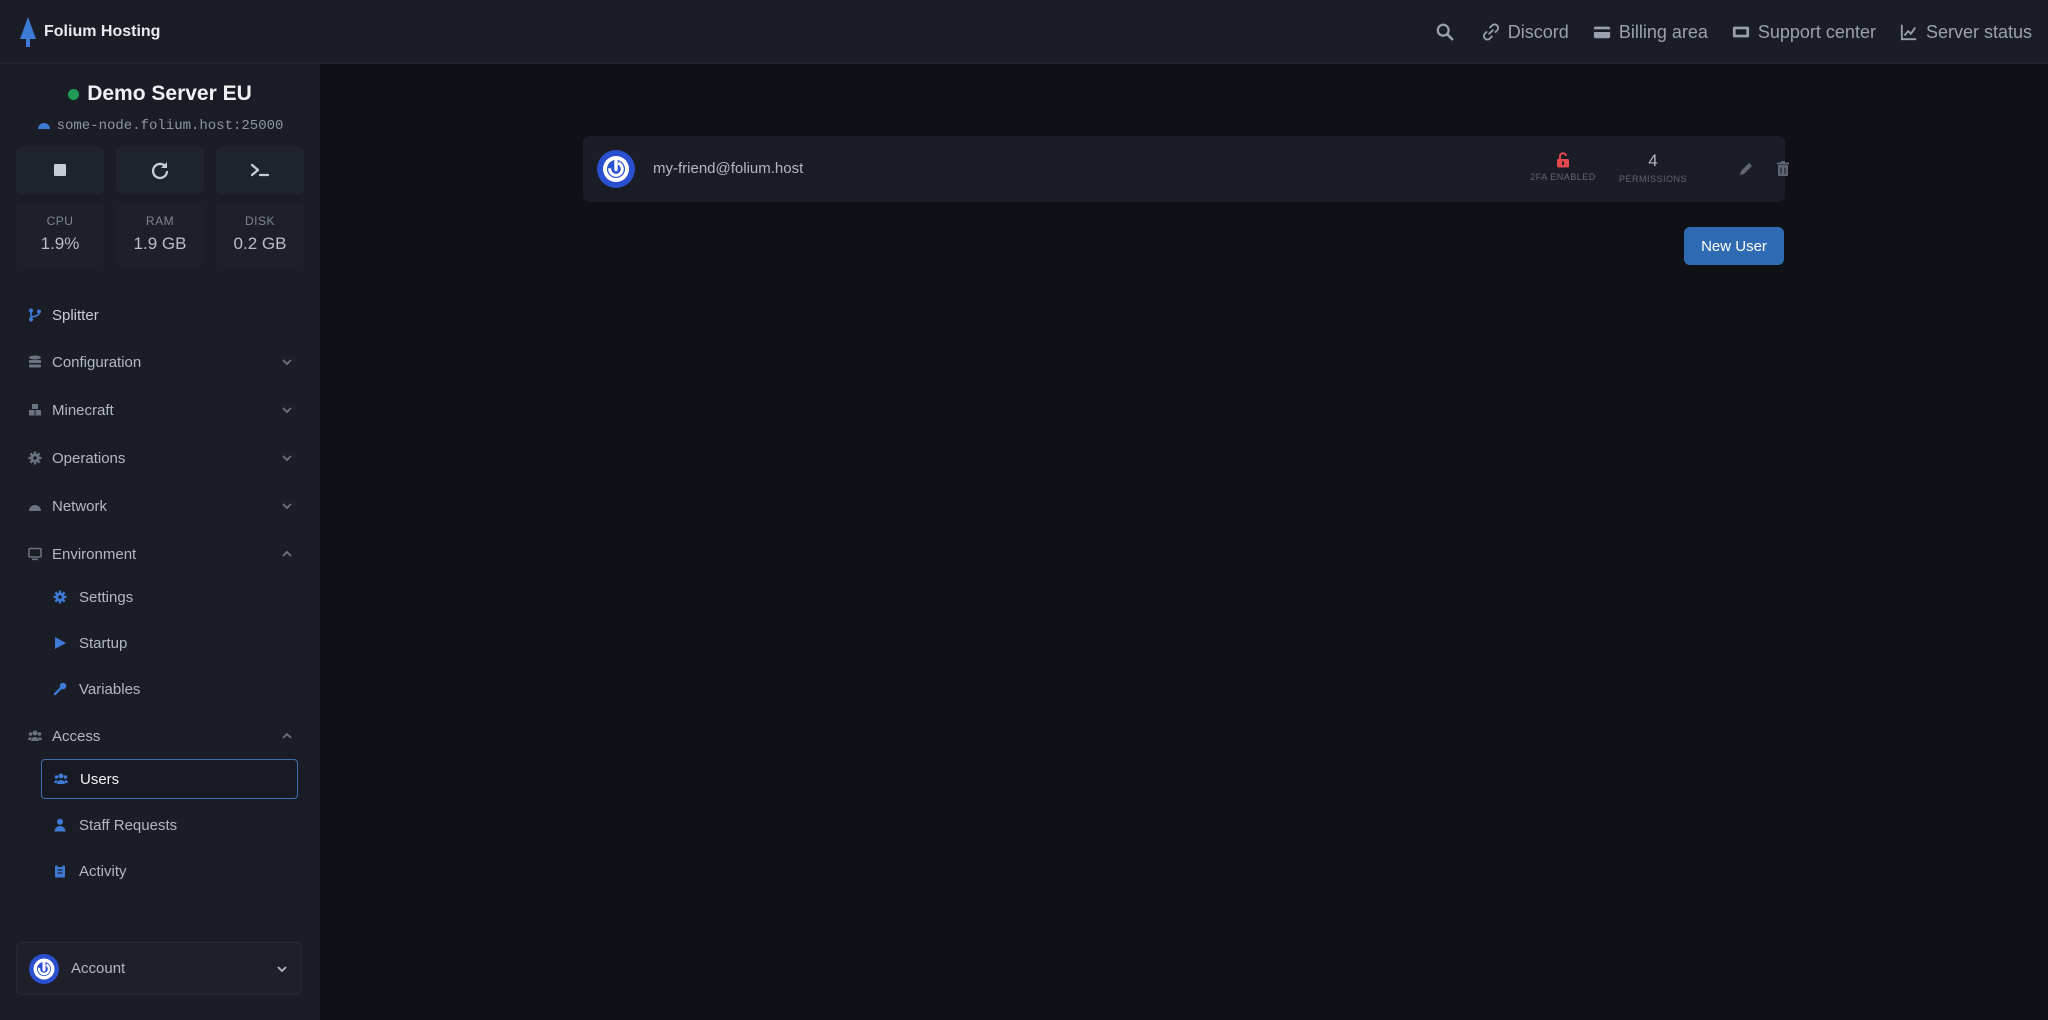 The width and height of the screenshot is (2048, 1020). What do you see at coordinates (1490, 32) in the screenshot?
I see `link-icon` at bounding box center [1490, 32].